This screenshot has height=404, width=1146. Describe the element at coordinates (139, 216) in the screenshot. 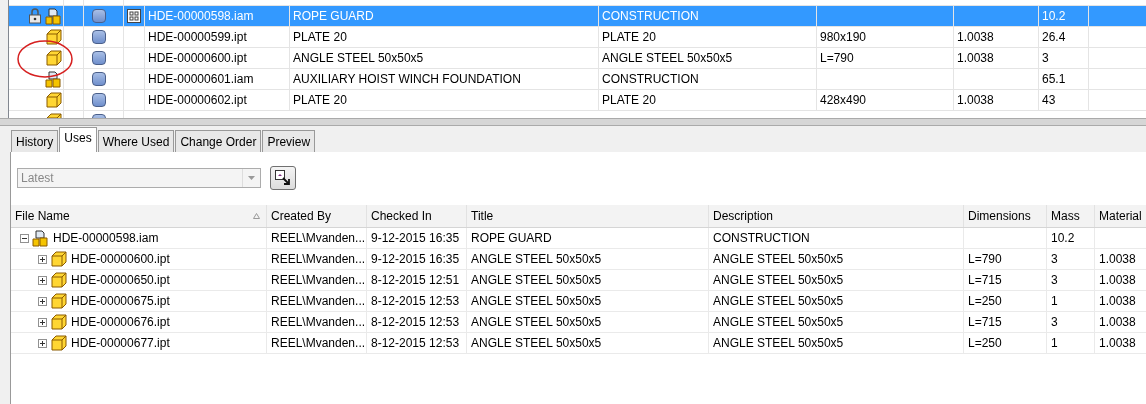

I see `column-header: File Name` at that location.